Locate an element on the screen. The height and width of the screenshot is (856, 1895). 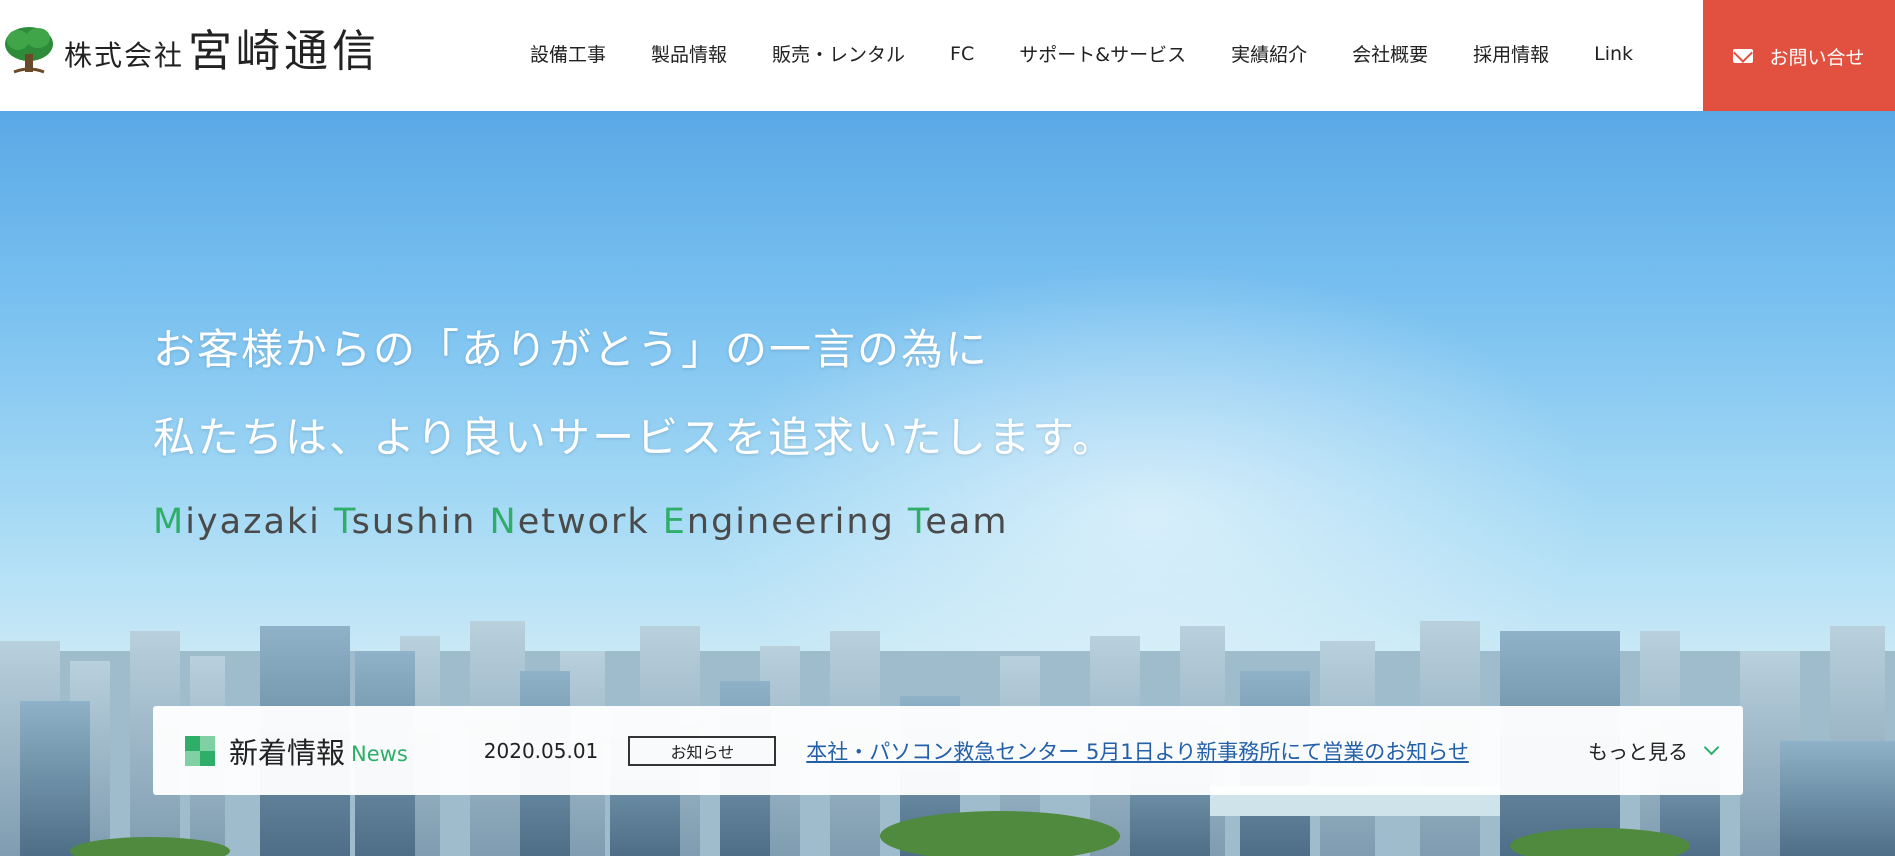
nav-item-company: 会社概要 is located at coordinates (1390, 53).